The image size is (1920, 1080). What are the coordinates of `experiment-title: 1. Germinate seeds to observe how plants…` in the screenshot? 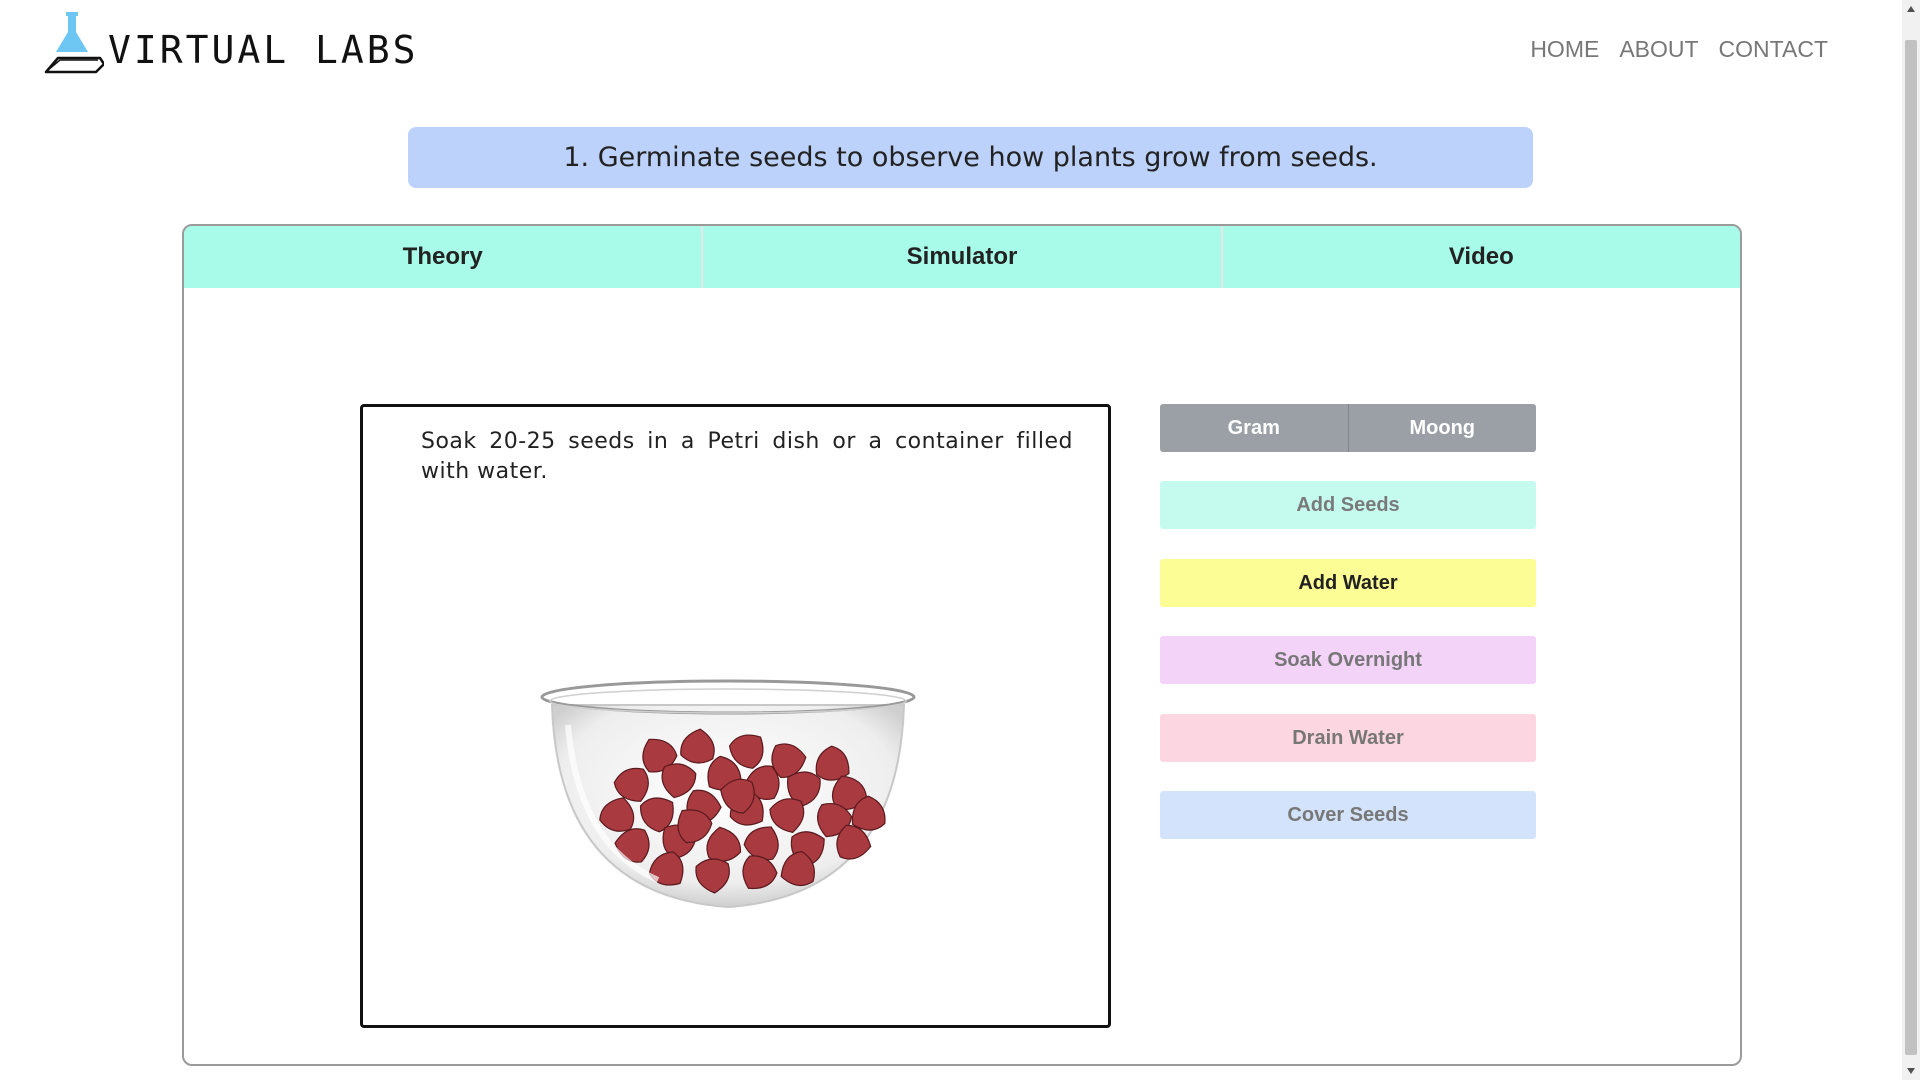 It's located at (970, 157).